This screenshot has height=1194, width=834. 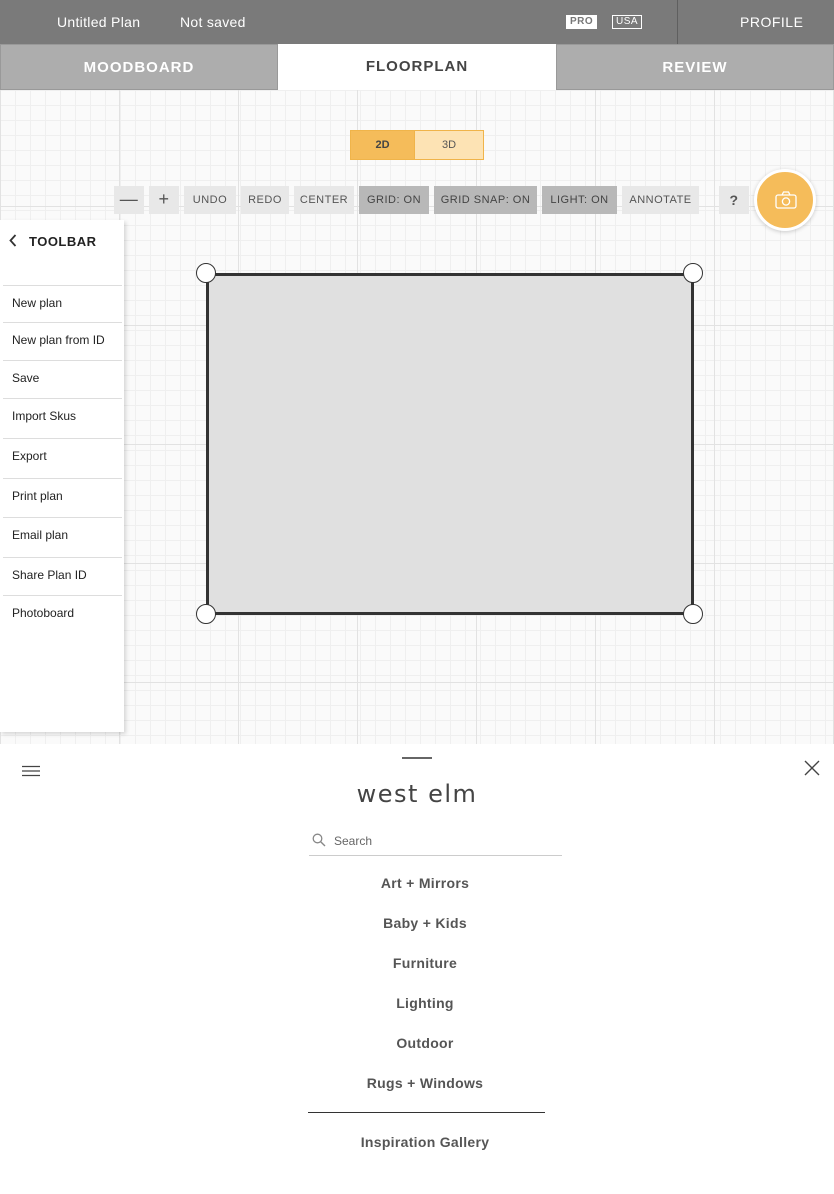 What do you see at coordinates (62, 457) in the screenshot?
I see `toolbar-item-export: Export` at bounding box center [62, 457].